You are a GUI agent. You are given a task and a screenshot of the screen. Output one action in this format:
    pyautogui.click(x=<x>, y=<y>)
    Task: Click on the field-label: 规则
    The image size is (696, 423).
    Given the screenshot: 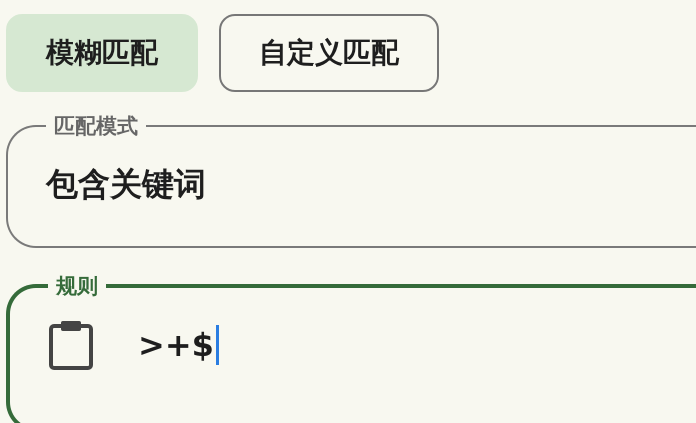 What is the action you would take?
    pyautogui.click(x=76, y=286)
    